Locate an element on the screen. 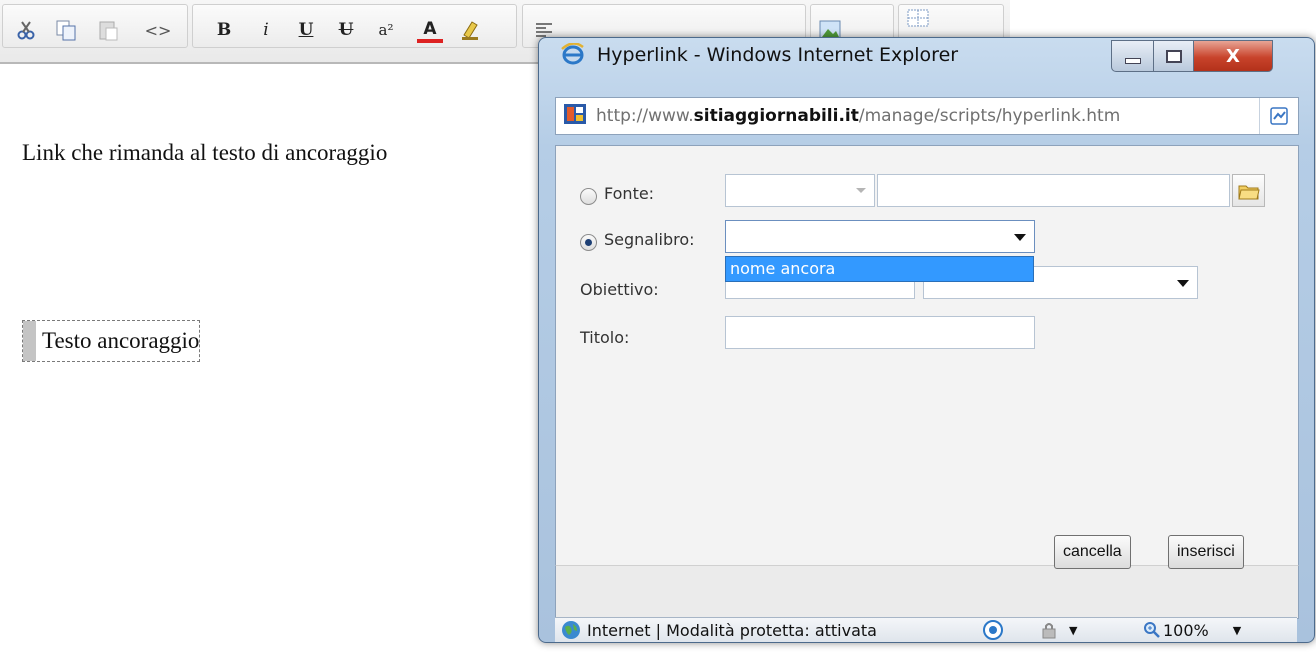 This screenshot has width=1316, height=655. privacy-indicator is located at coordinates (993, 630).